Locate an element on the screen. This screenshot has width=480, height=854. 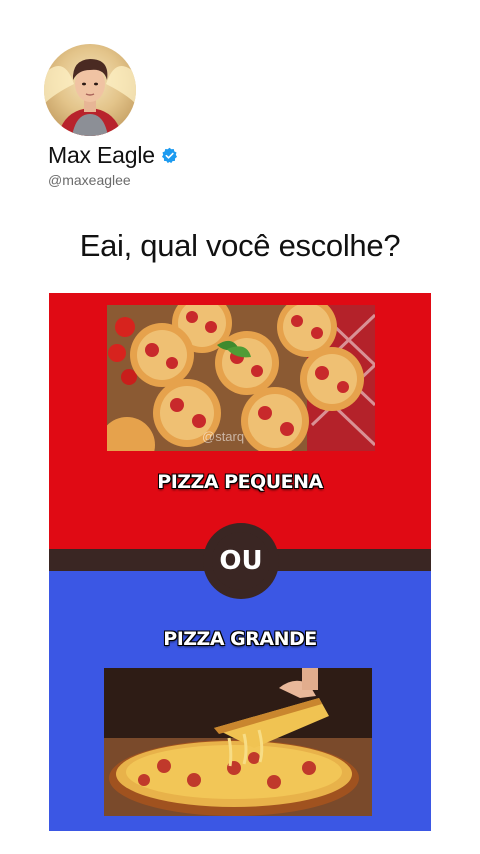
ou-label: OU is located at coordinates (241, 561).